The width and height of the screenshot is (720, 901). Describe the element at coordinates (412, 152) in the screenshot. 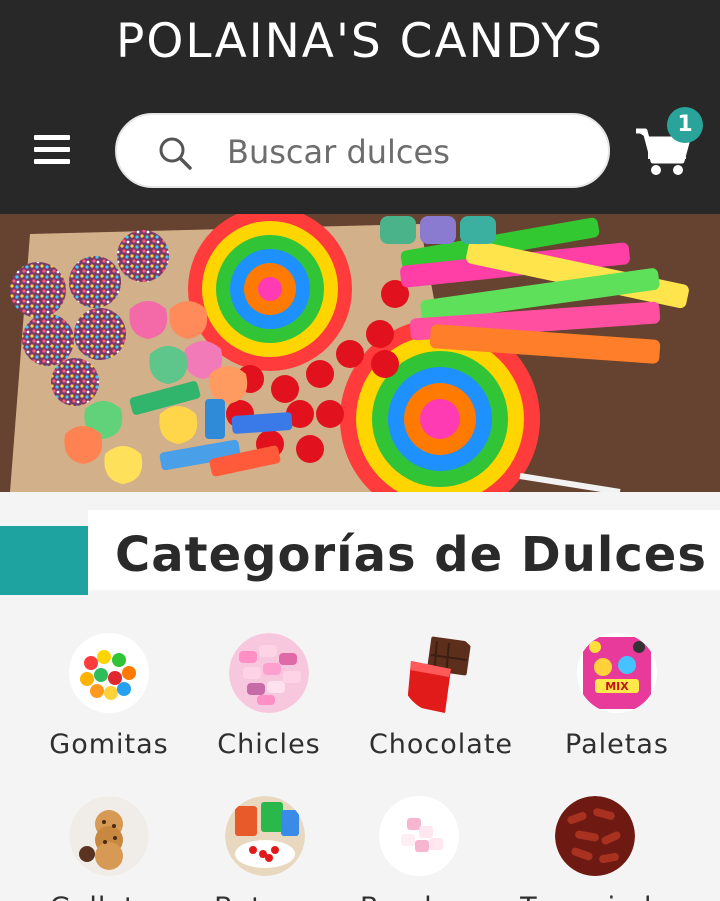

I see `search-input` at that location.